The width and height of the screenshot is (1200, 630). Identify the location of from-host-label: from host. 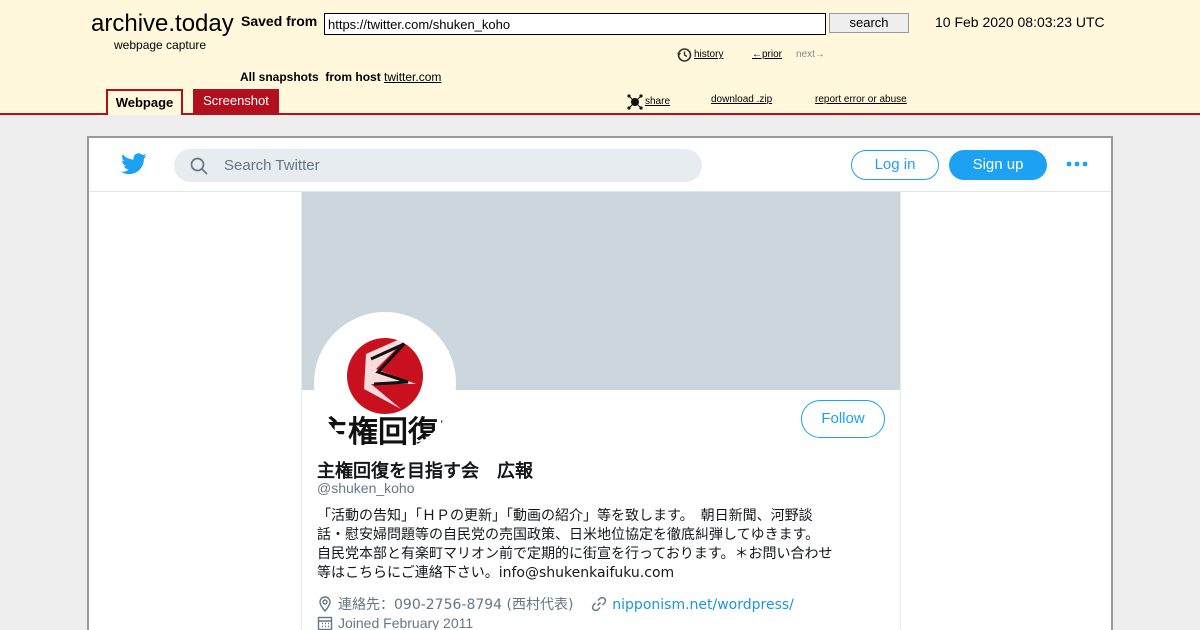
(353, 77).